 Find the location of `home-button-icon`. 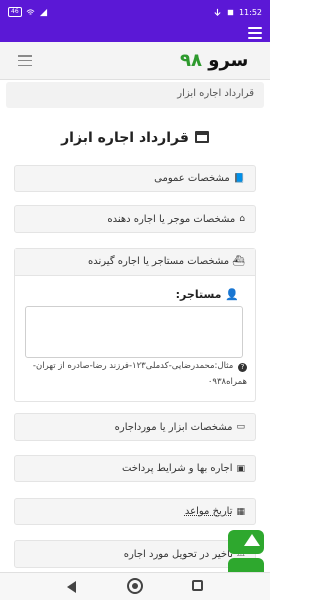

home-button-icon is located at coordinates (135, 586).